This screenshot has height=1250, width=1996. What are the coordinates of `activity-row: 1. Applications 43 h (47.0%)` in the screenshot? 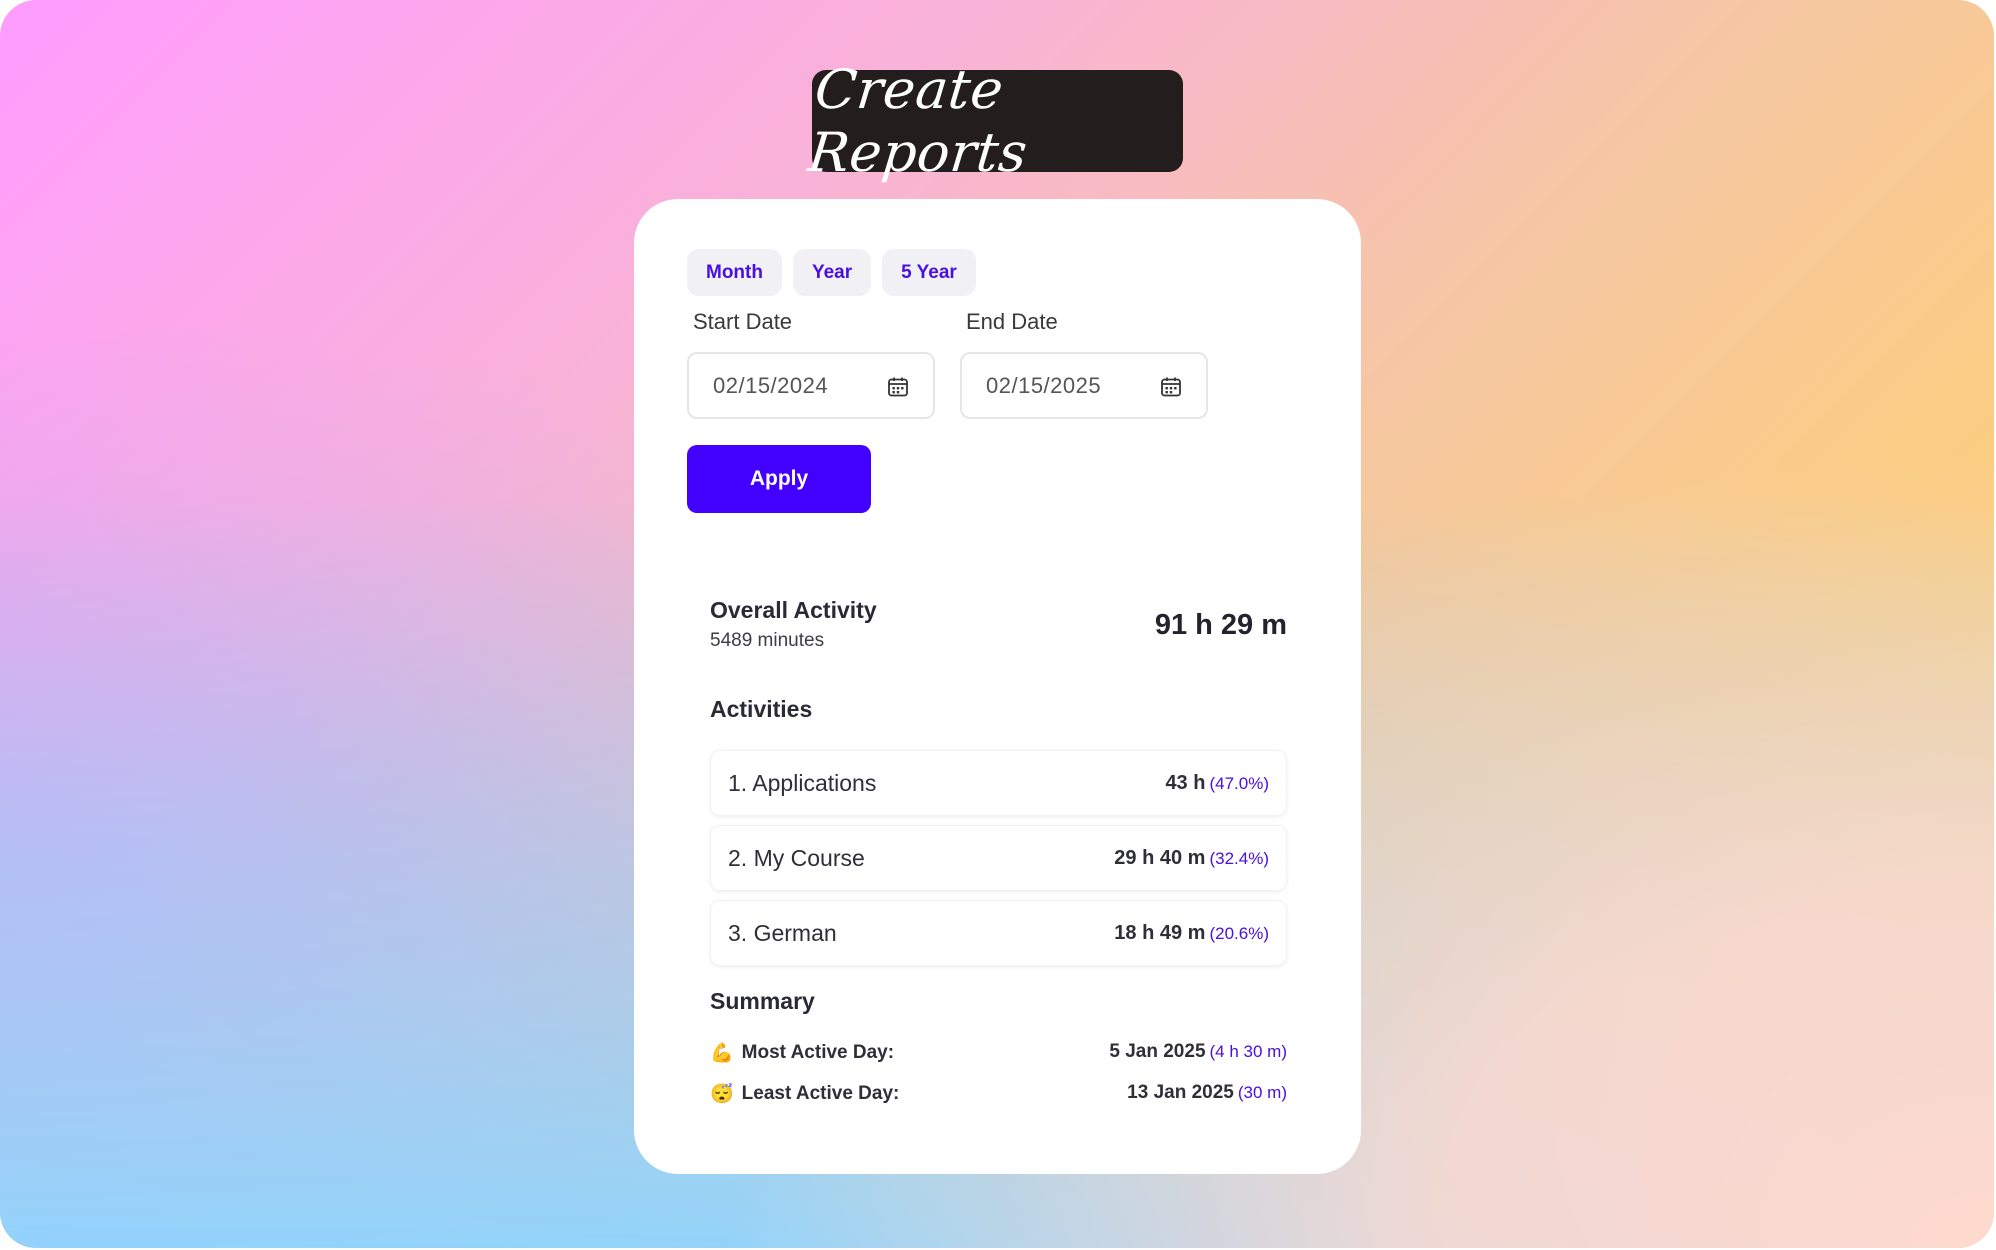 It's located at (998, 783).